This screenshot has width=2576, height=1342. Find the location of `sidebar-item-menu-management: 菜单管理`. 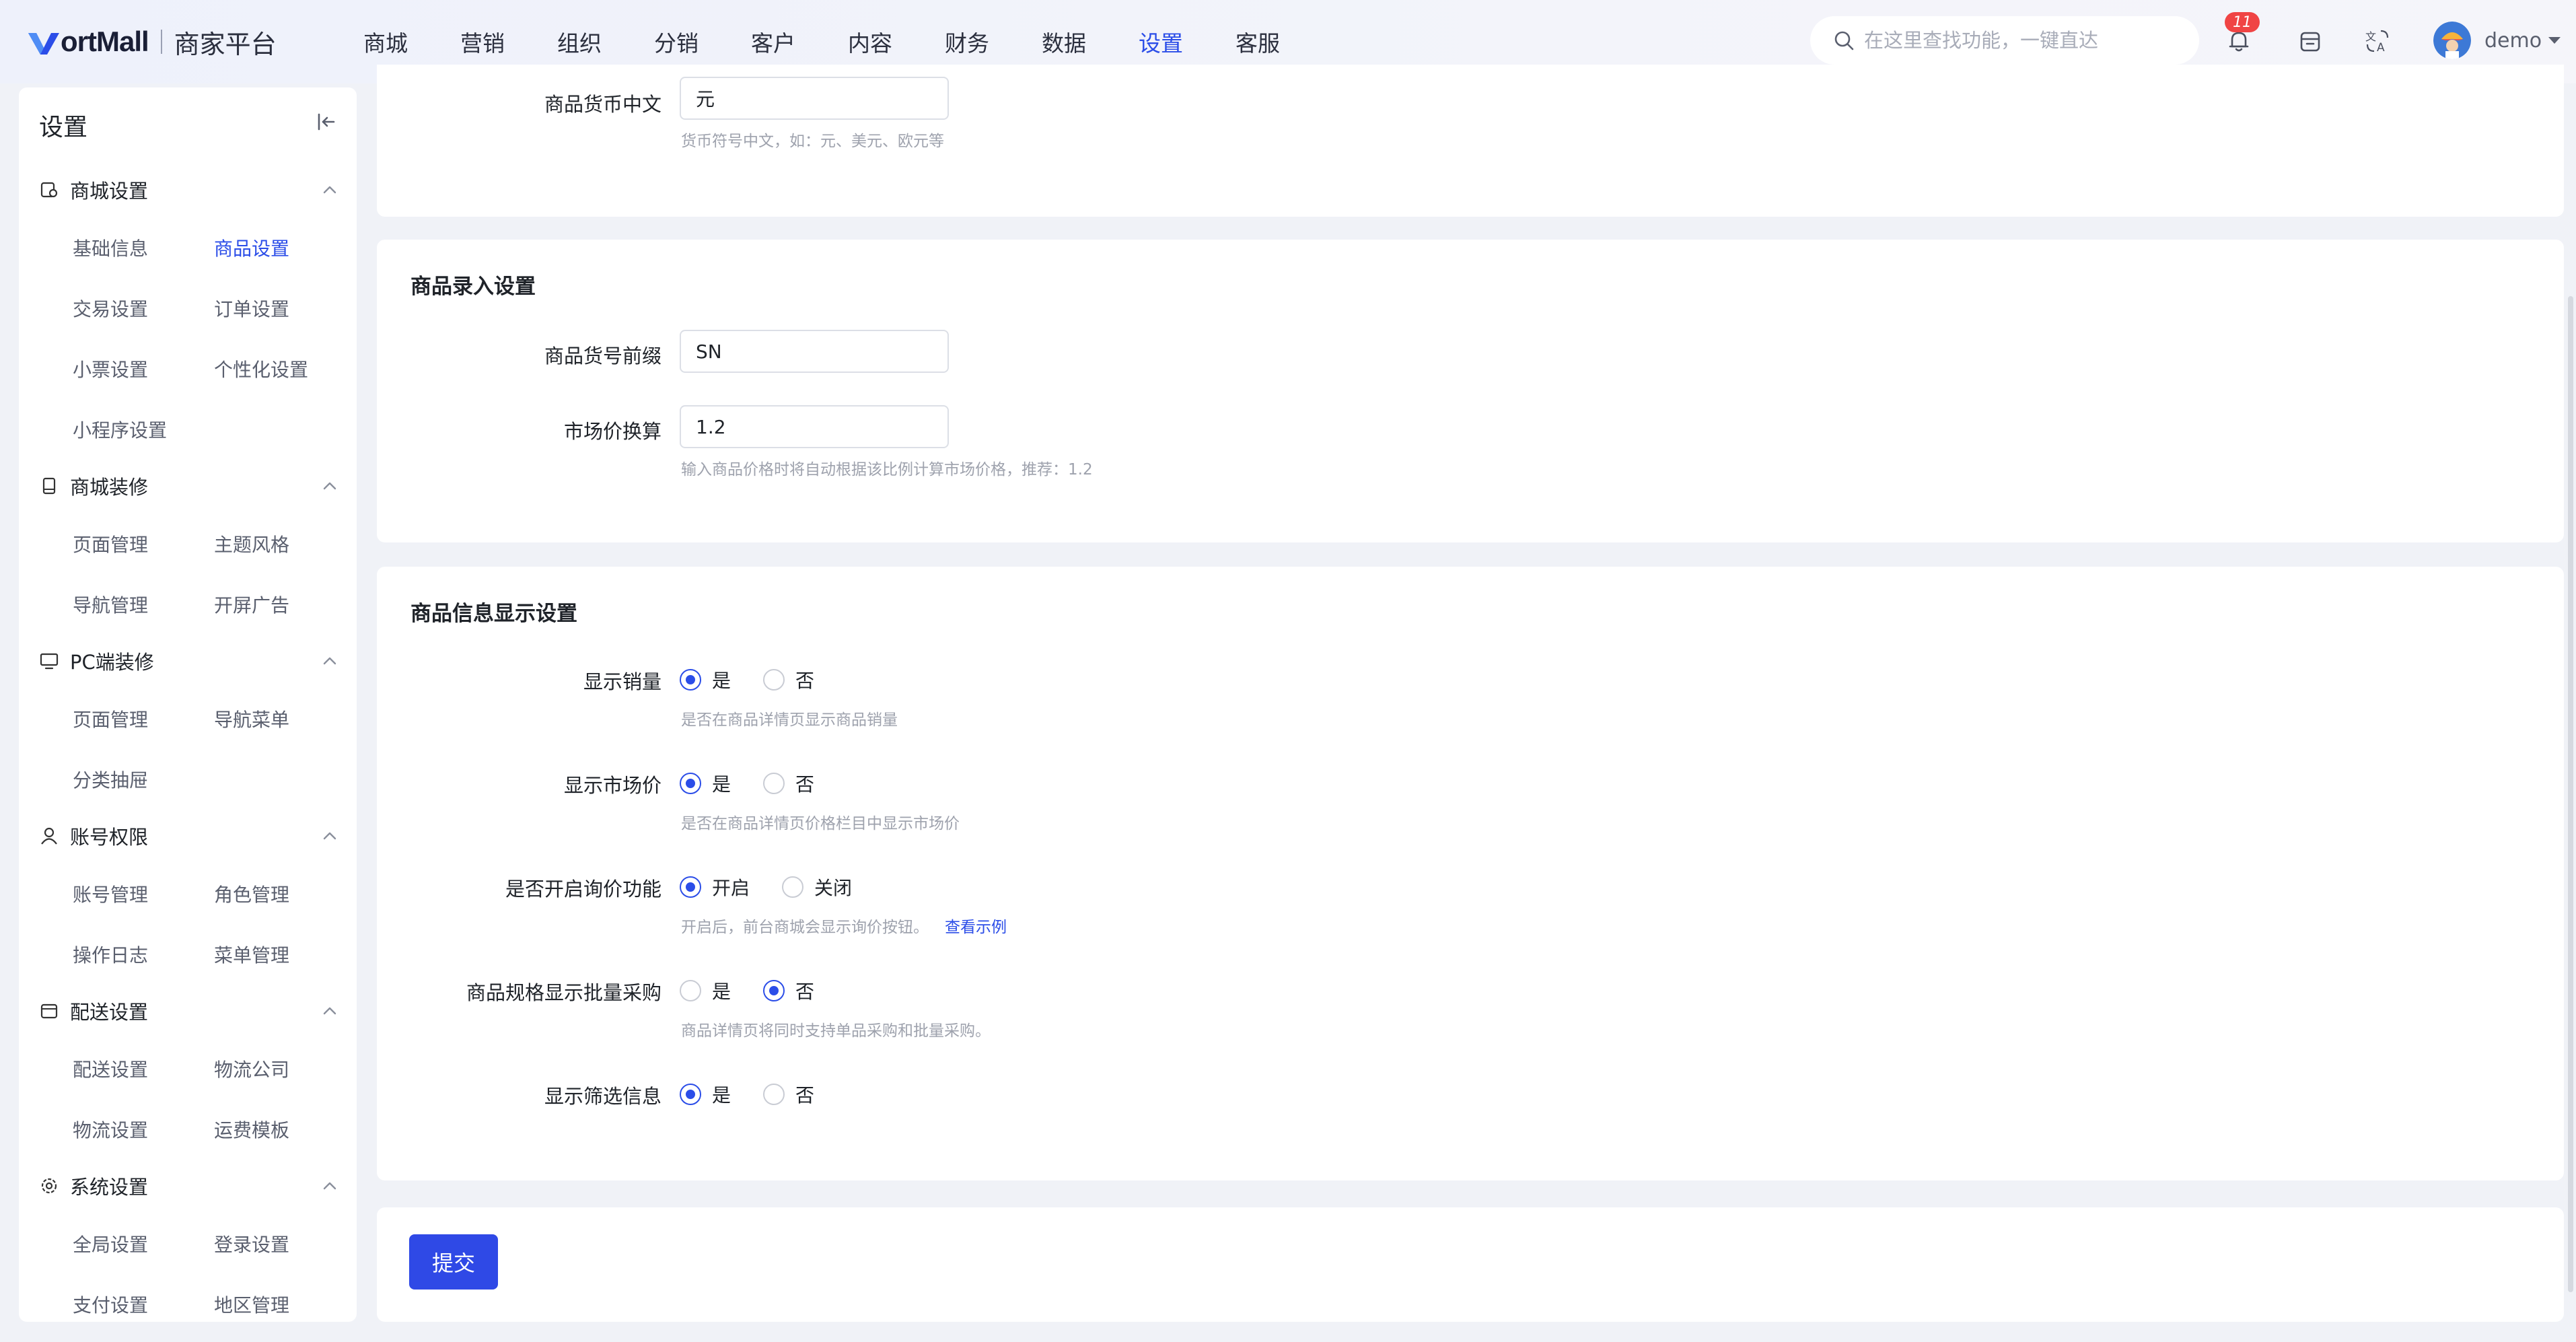

sidebar-item-menu-management: 菜单管理 is located at coordinates (251, 954).